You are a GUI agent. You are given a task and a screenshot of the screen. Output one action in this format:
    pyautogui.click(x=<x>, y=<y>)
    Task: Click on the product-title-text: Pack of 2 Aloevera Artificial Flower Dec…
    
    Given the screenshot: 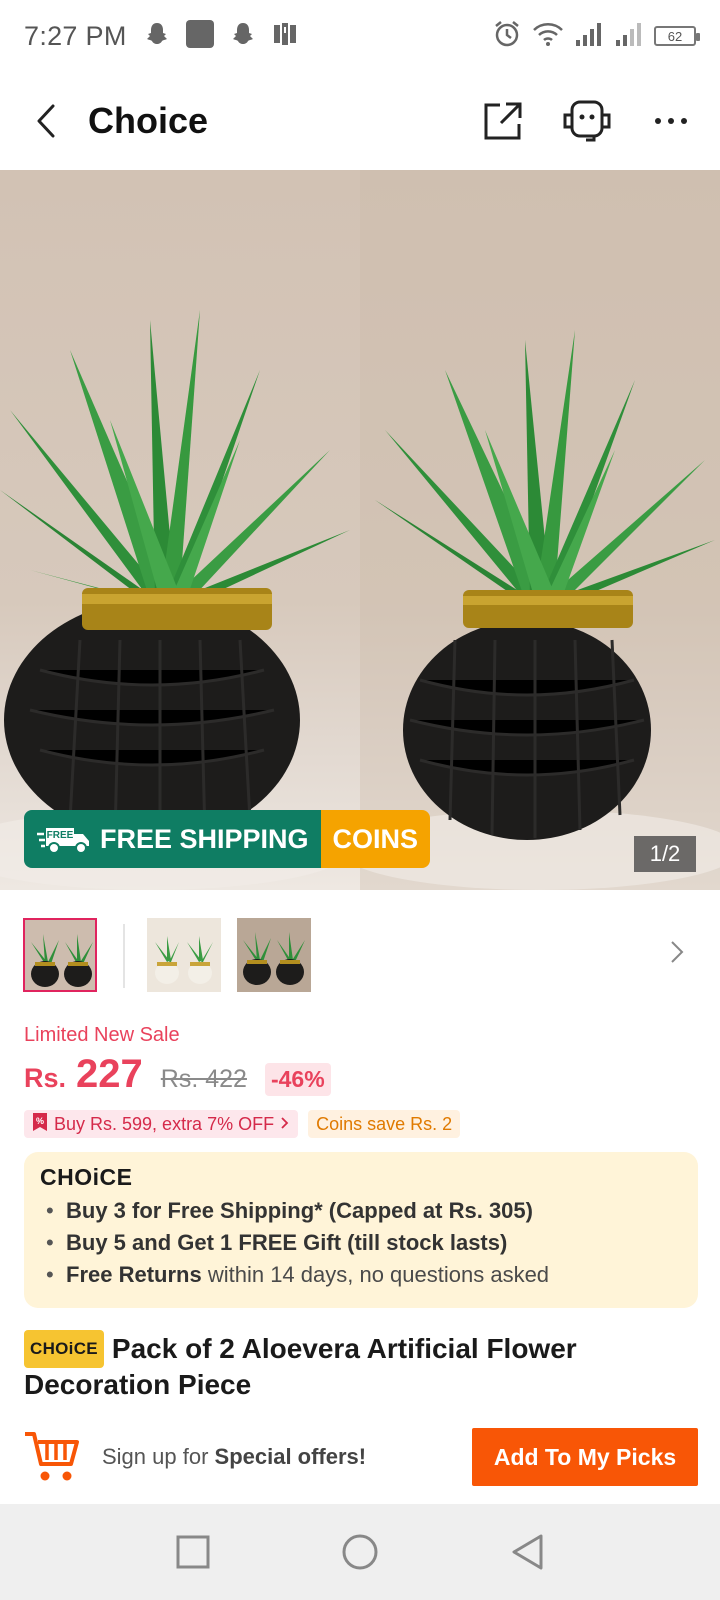 What is the action you would take?
    pyautogui.click(x=300, y=1366)
    